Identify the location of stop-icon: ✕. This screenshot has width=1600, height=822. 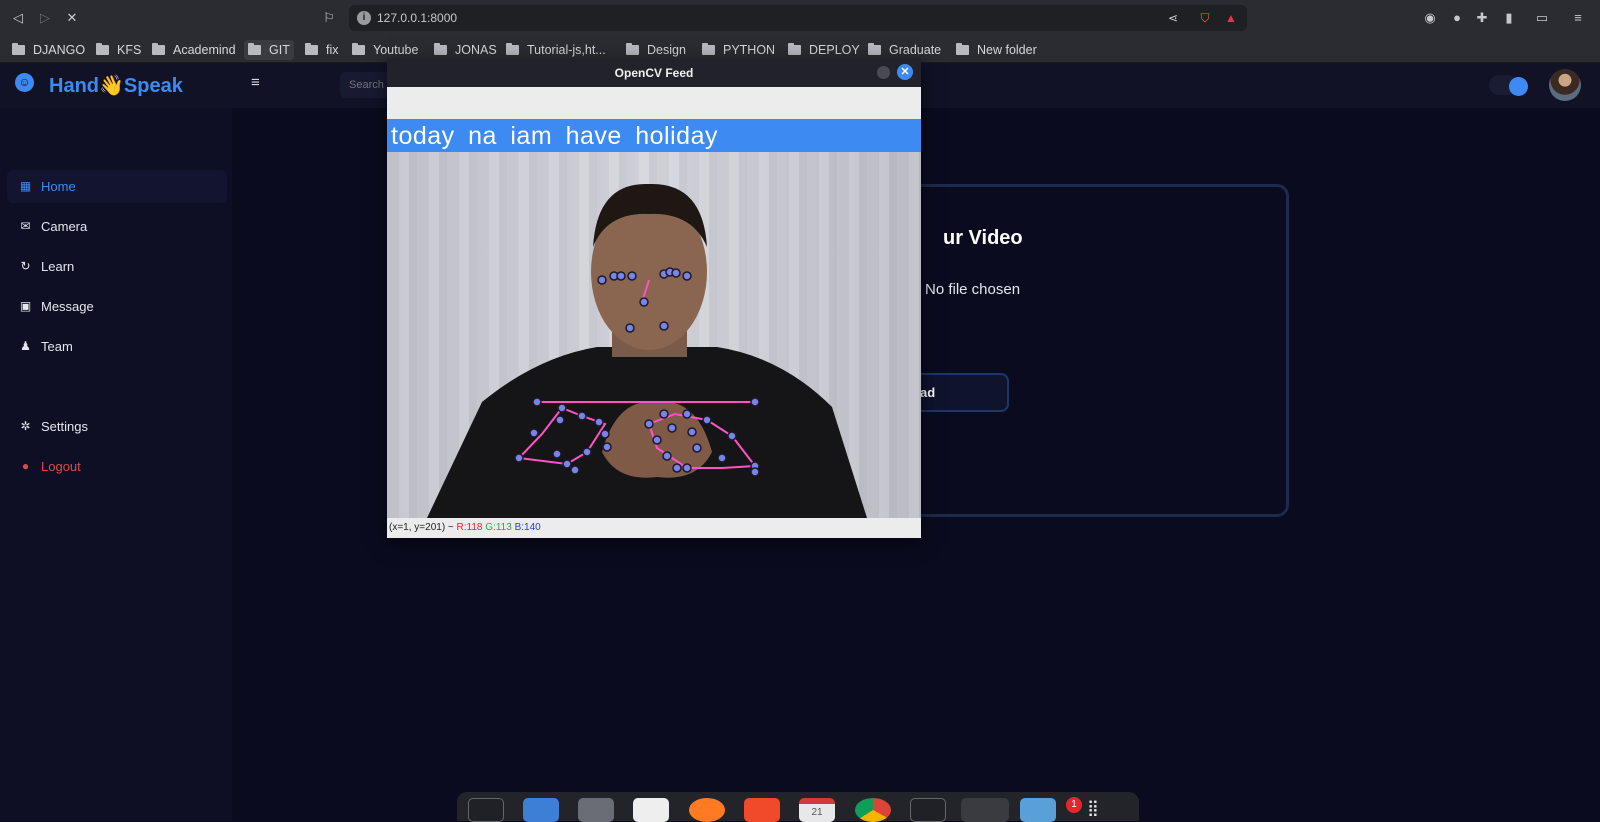
(72, 18).